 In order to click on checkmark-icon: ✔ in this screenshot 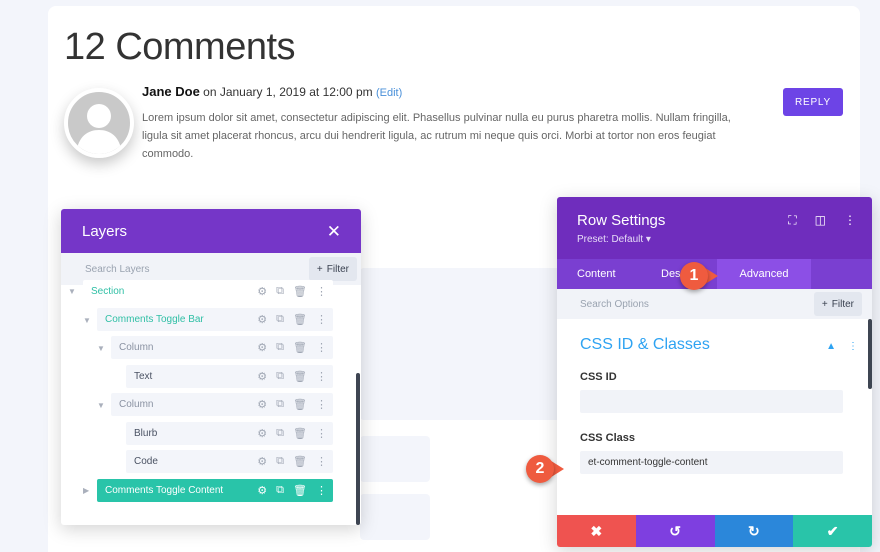, I will do `click(832, 530)`.